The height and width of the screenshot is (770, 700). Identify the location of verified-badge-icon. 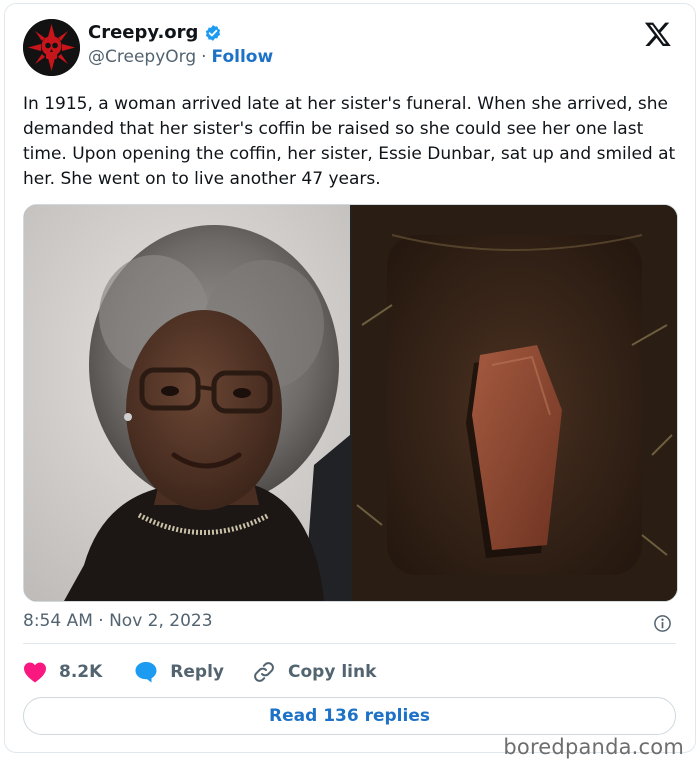
(213, 32).